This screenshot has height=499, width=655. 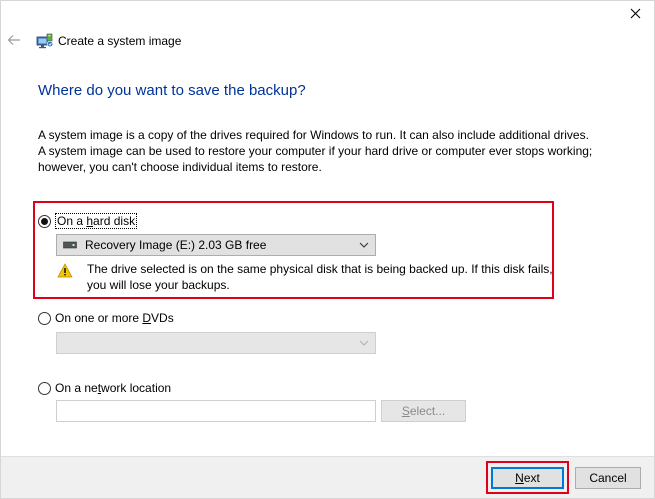 I want to click on close-button, so click(x=635, y=13).